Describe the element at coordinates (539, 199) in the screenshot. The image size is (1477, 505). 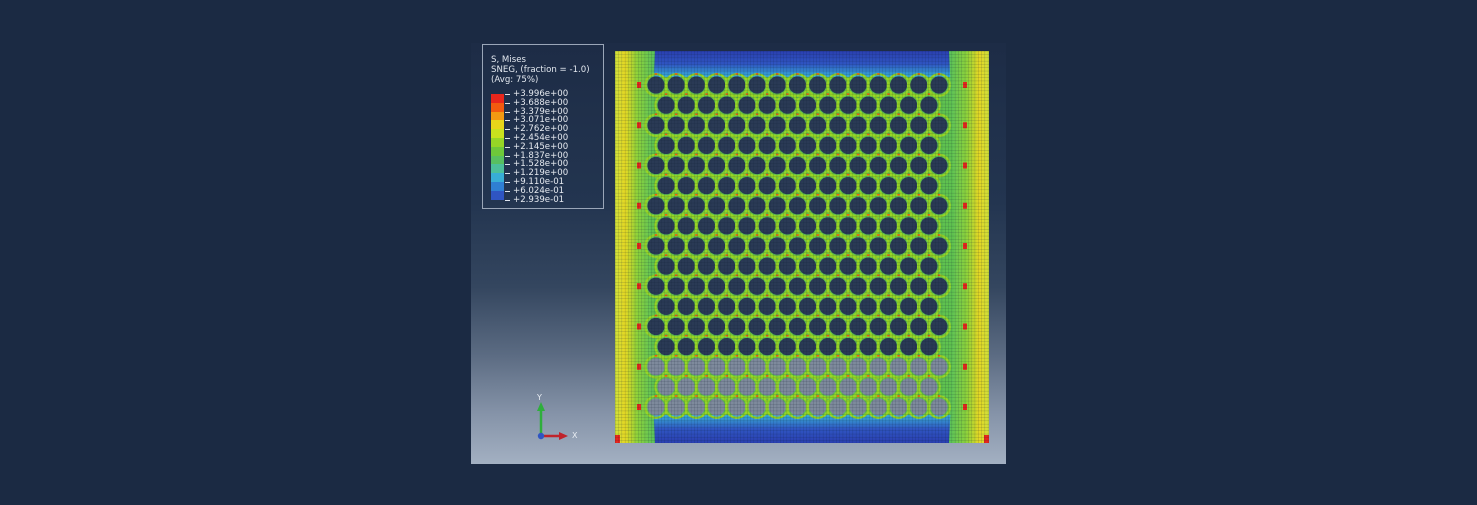
I see `legend-value: +2.939e-01` at that location.